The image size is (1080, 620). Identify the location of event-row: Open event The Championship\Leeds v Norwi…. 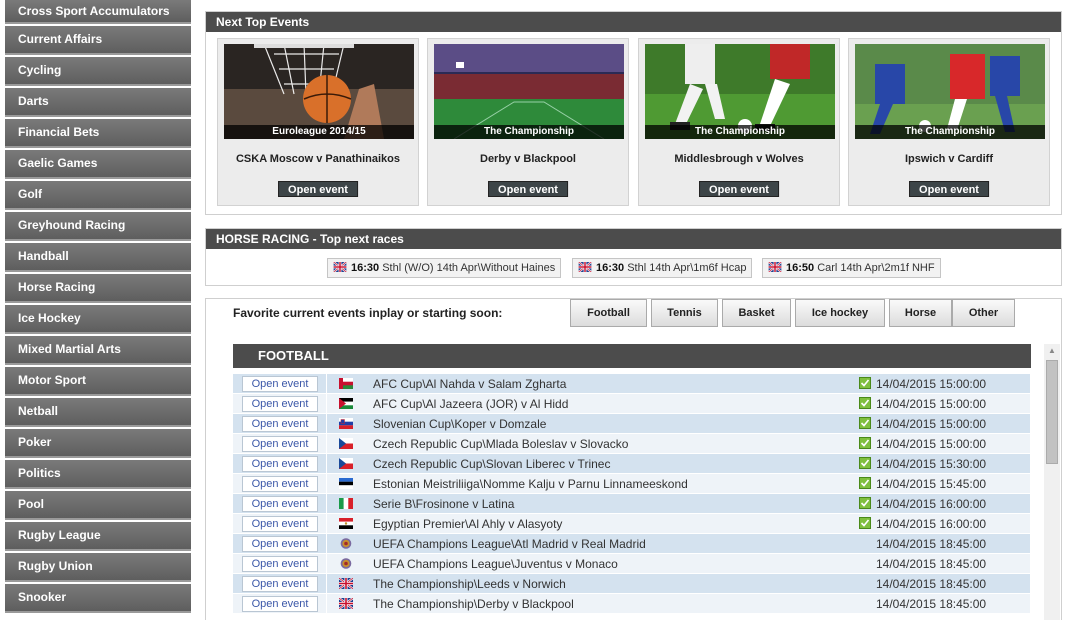
(631, 584).